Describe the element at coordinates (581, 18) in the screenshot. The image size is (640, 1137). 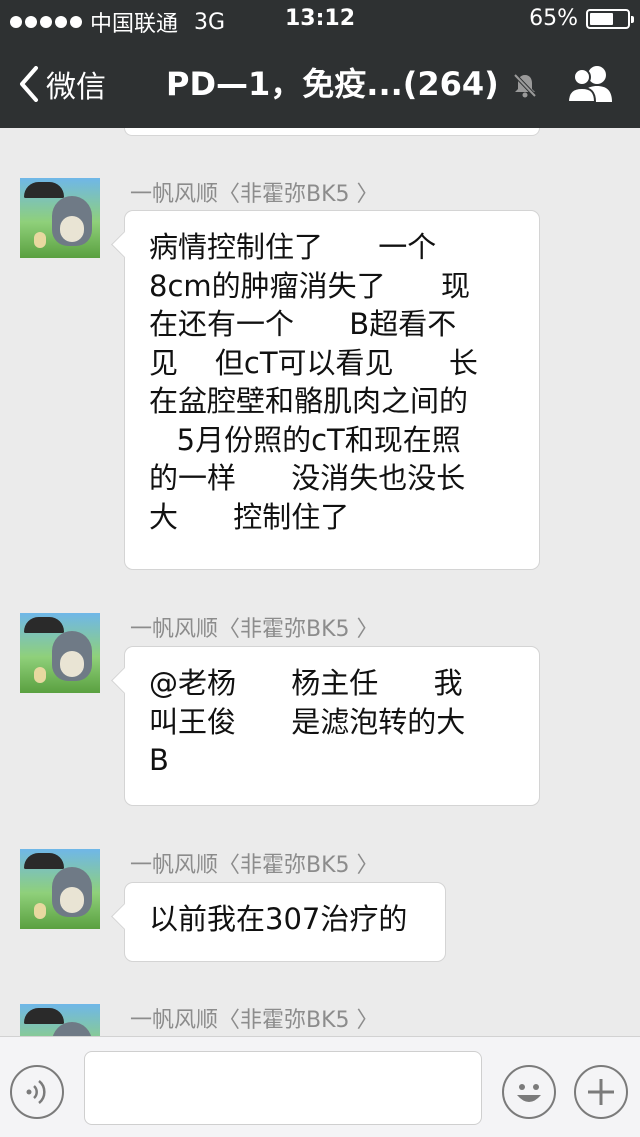
I see `status-right: 65%` at that location.